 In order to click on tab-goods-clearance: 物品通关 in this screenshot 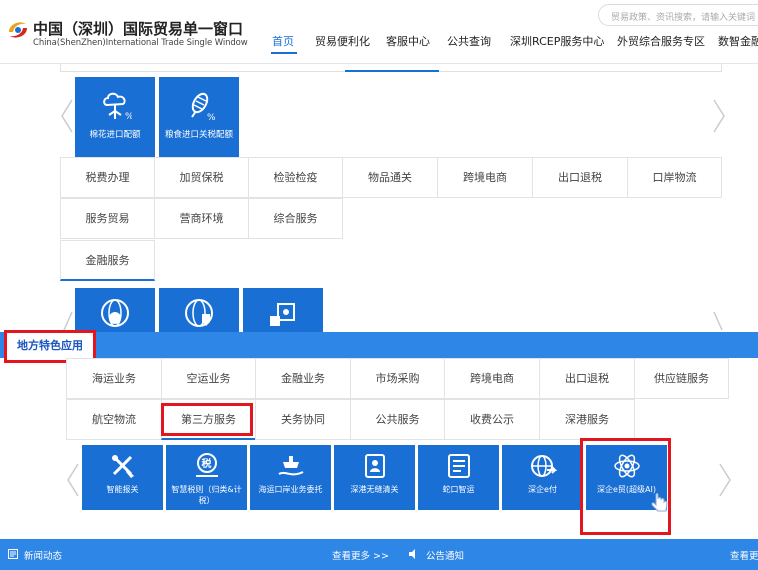, I will do `click(390, 177)`.